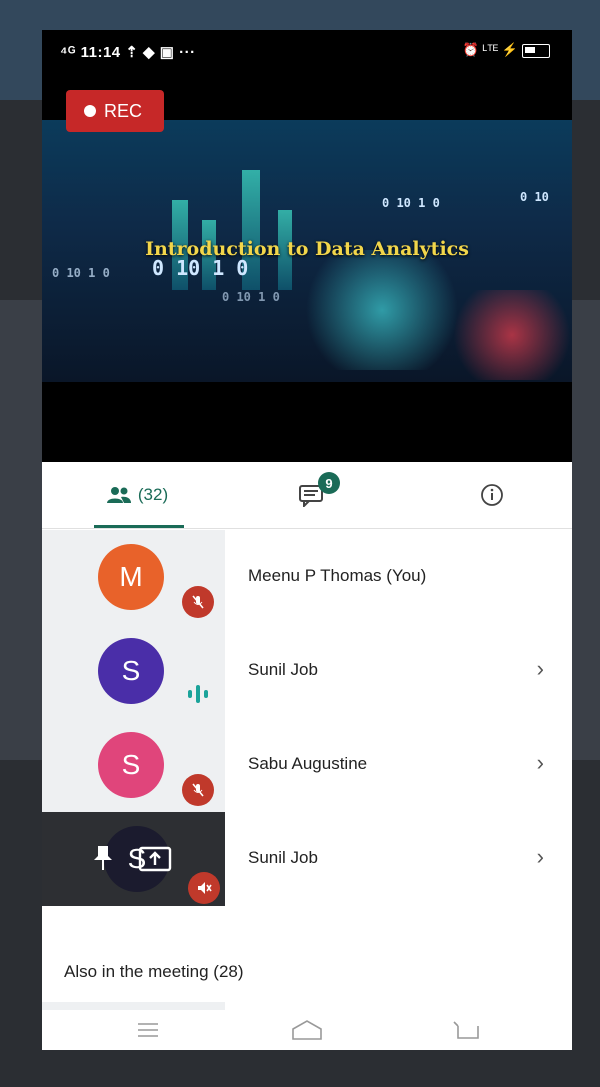 This screenshot has width=600, height=1087. What do you see at coordinates (133, 859) in the screenshot?
I see `presenting-tile: S` at bounding box center [133, 859].